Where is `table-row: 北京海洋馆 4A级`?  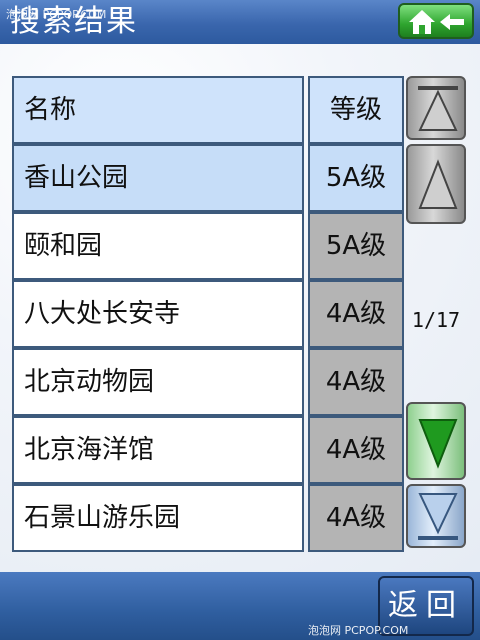 table-row: 北京海洋馆 4A级 is located at coordinates (209, 450).